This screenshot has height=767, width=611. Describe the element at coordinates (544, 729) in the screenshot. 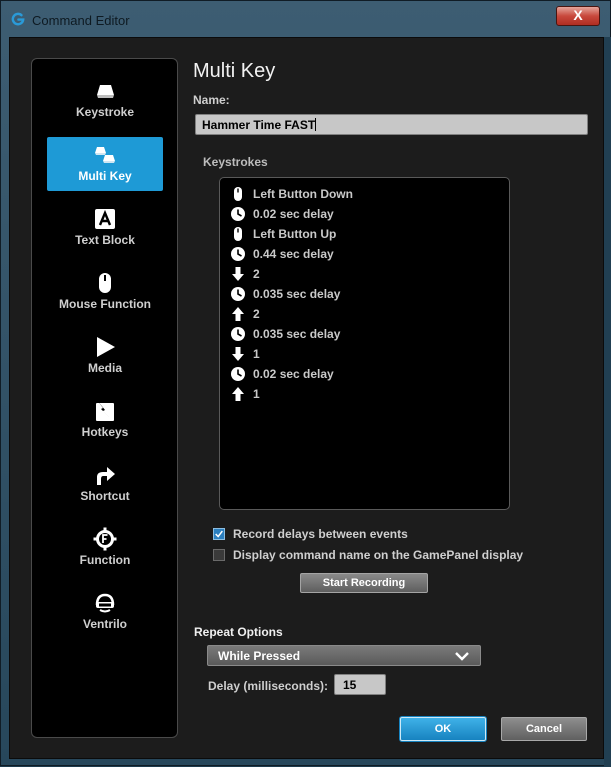

I see `cancel-button: Cancel` at that location.